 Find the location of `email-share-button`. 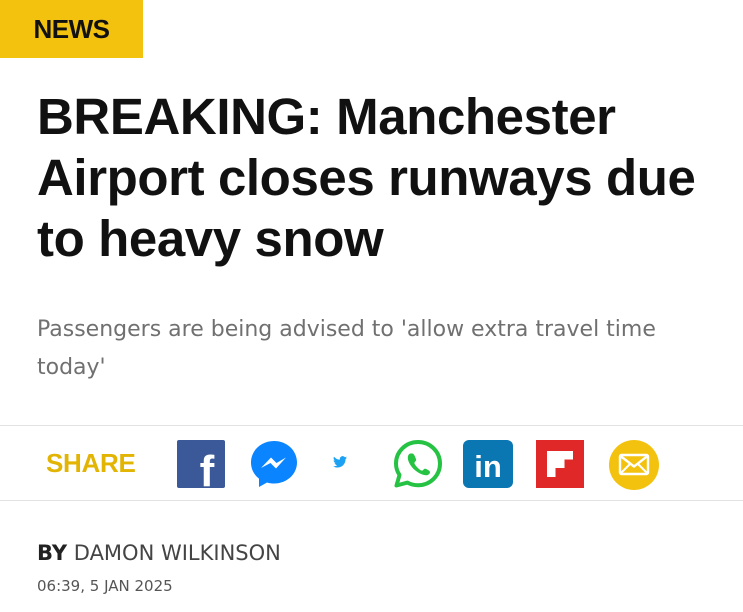

email-share-button is located at coordinates (634, 465).